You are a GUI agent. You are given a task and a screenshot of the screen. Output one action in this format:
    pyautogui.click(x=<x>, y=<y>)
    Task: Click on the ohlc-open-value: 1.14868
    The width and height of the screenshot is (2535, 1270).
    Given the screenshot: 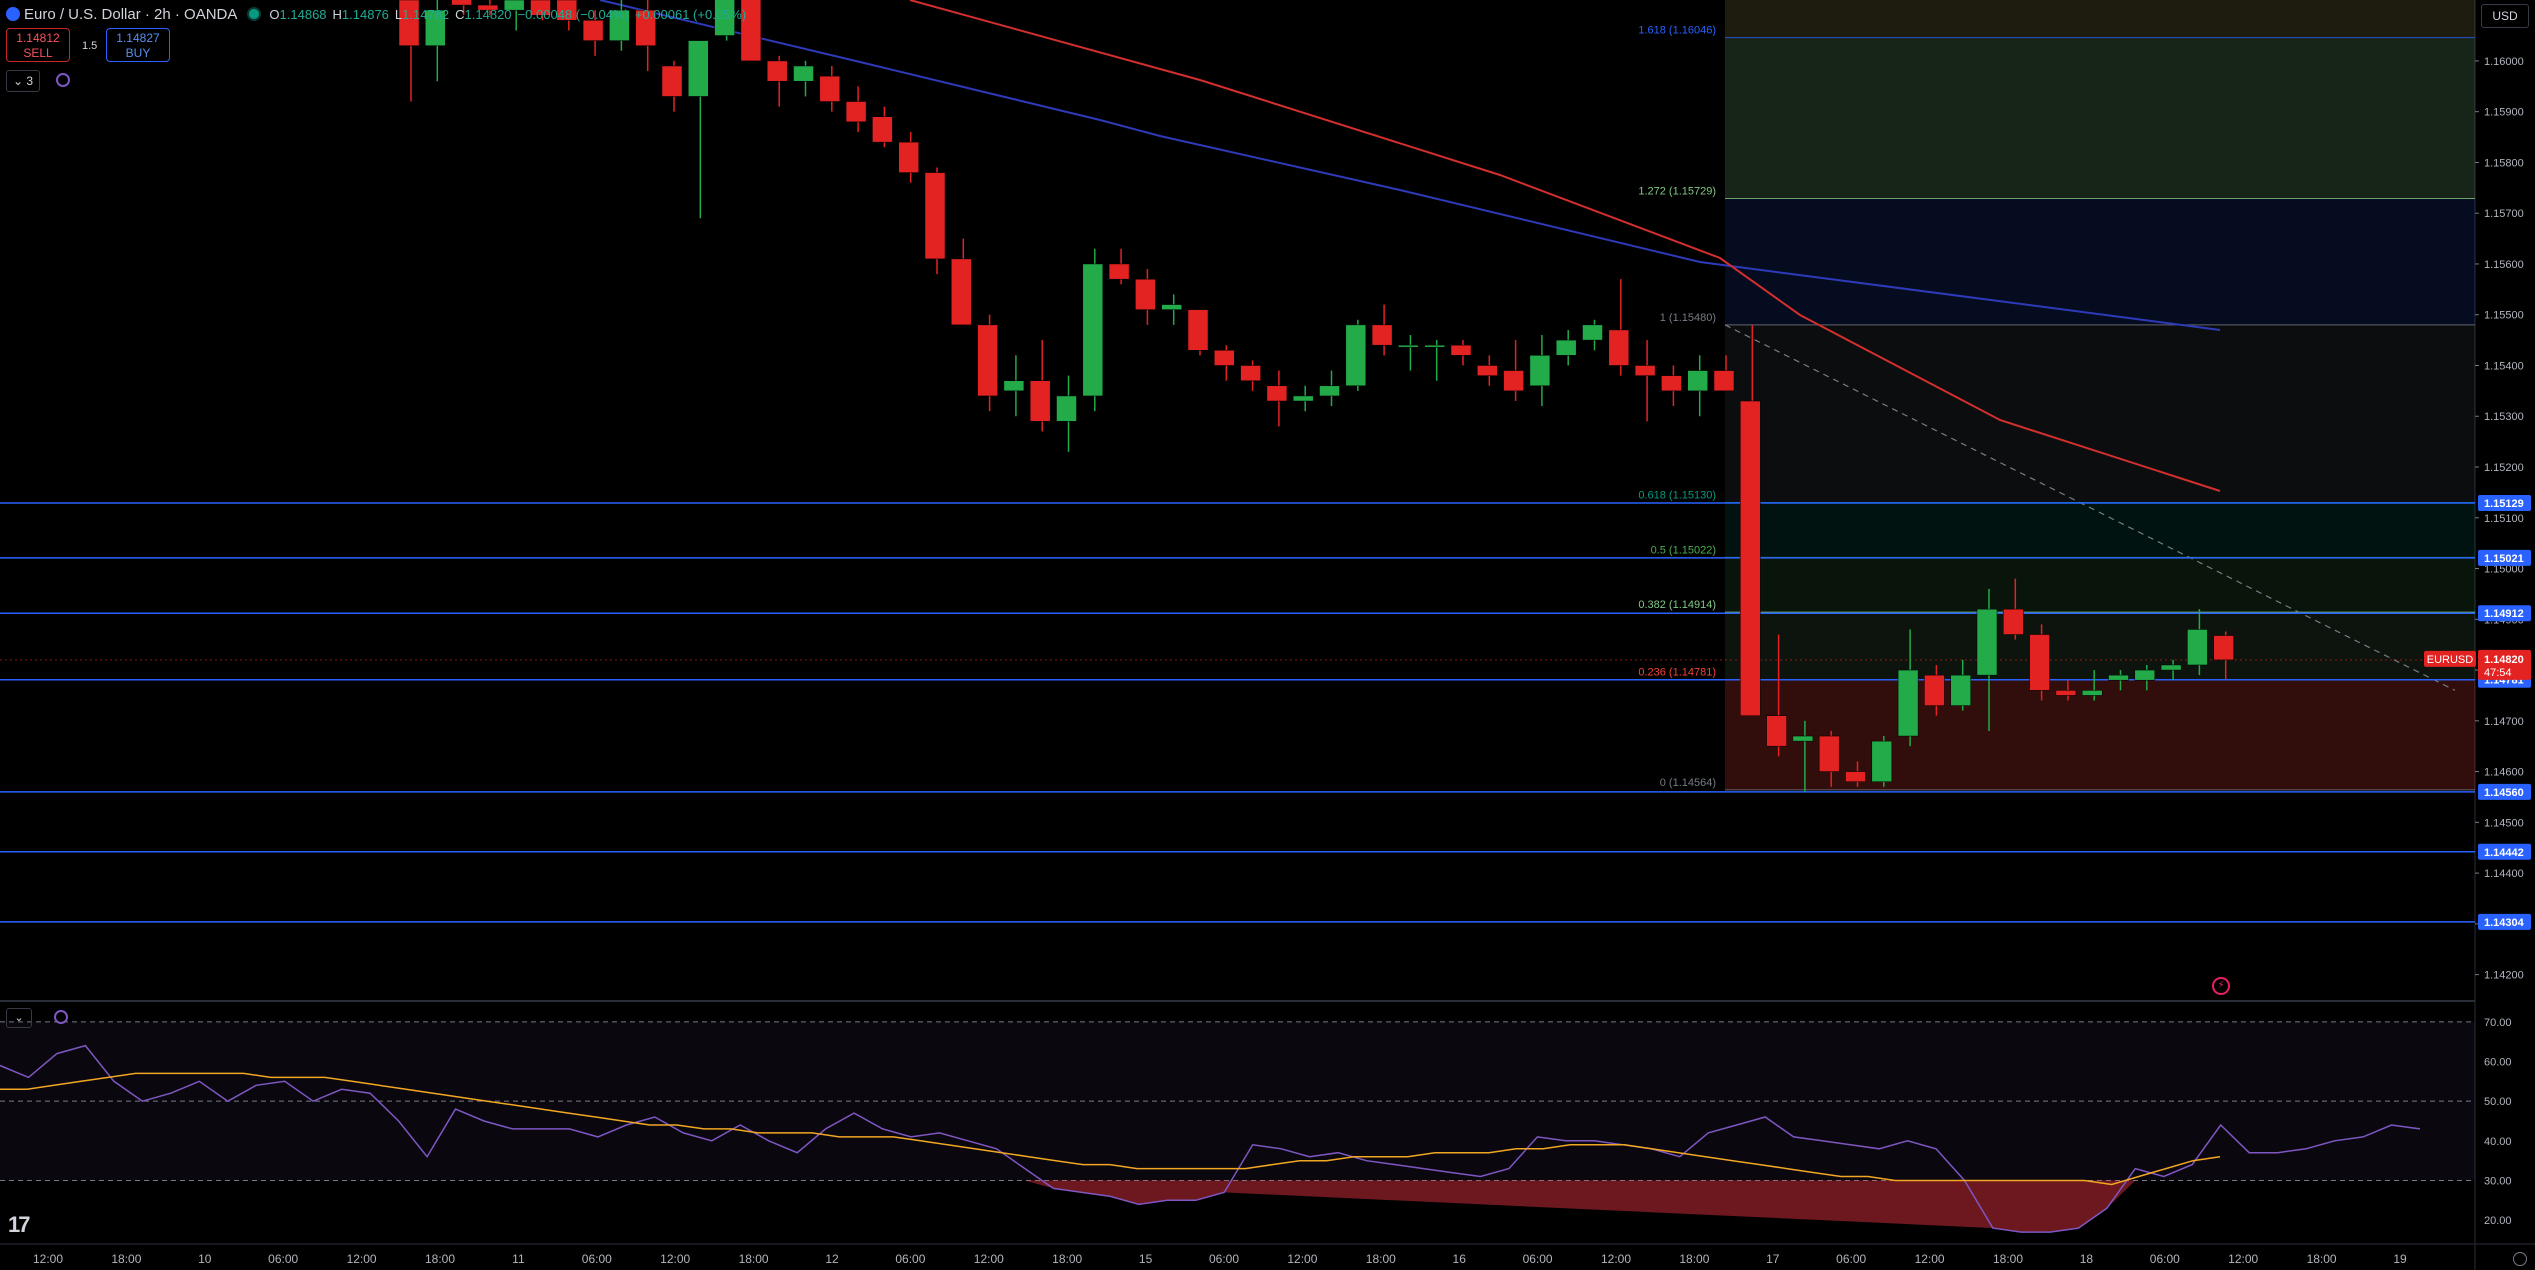 What is the action you would take?
    pyautogui.click(x=303, y=14)
    